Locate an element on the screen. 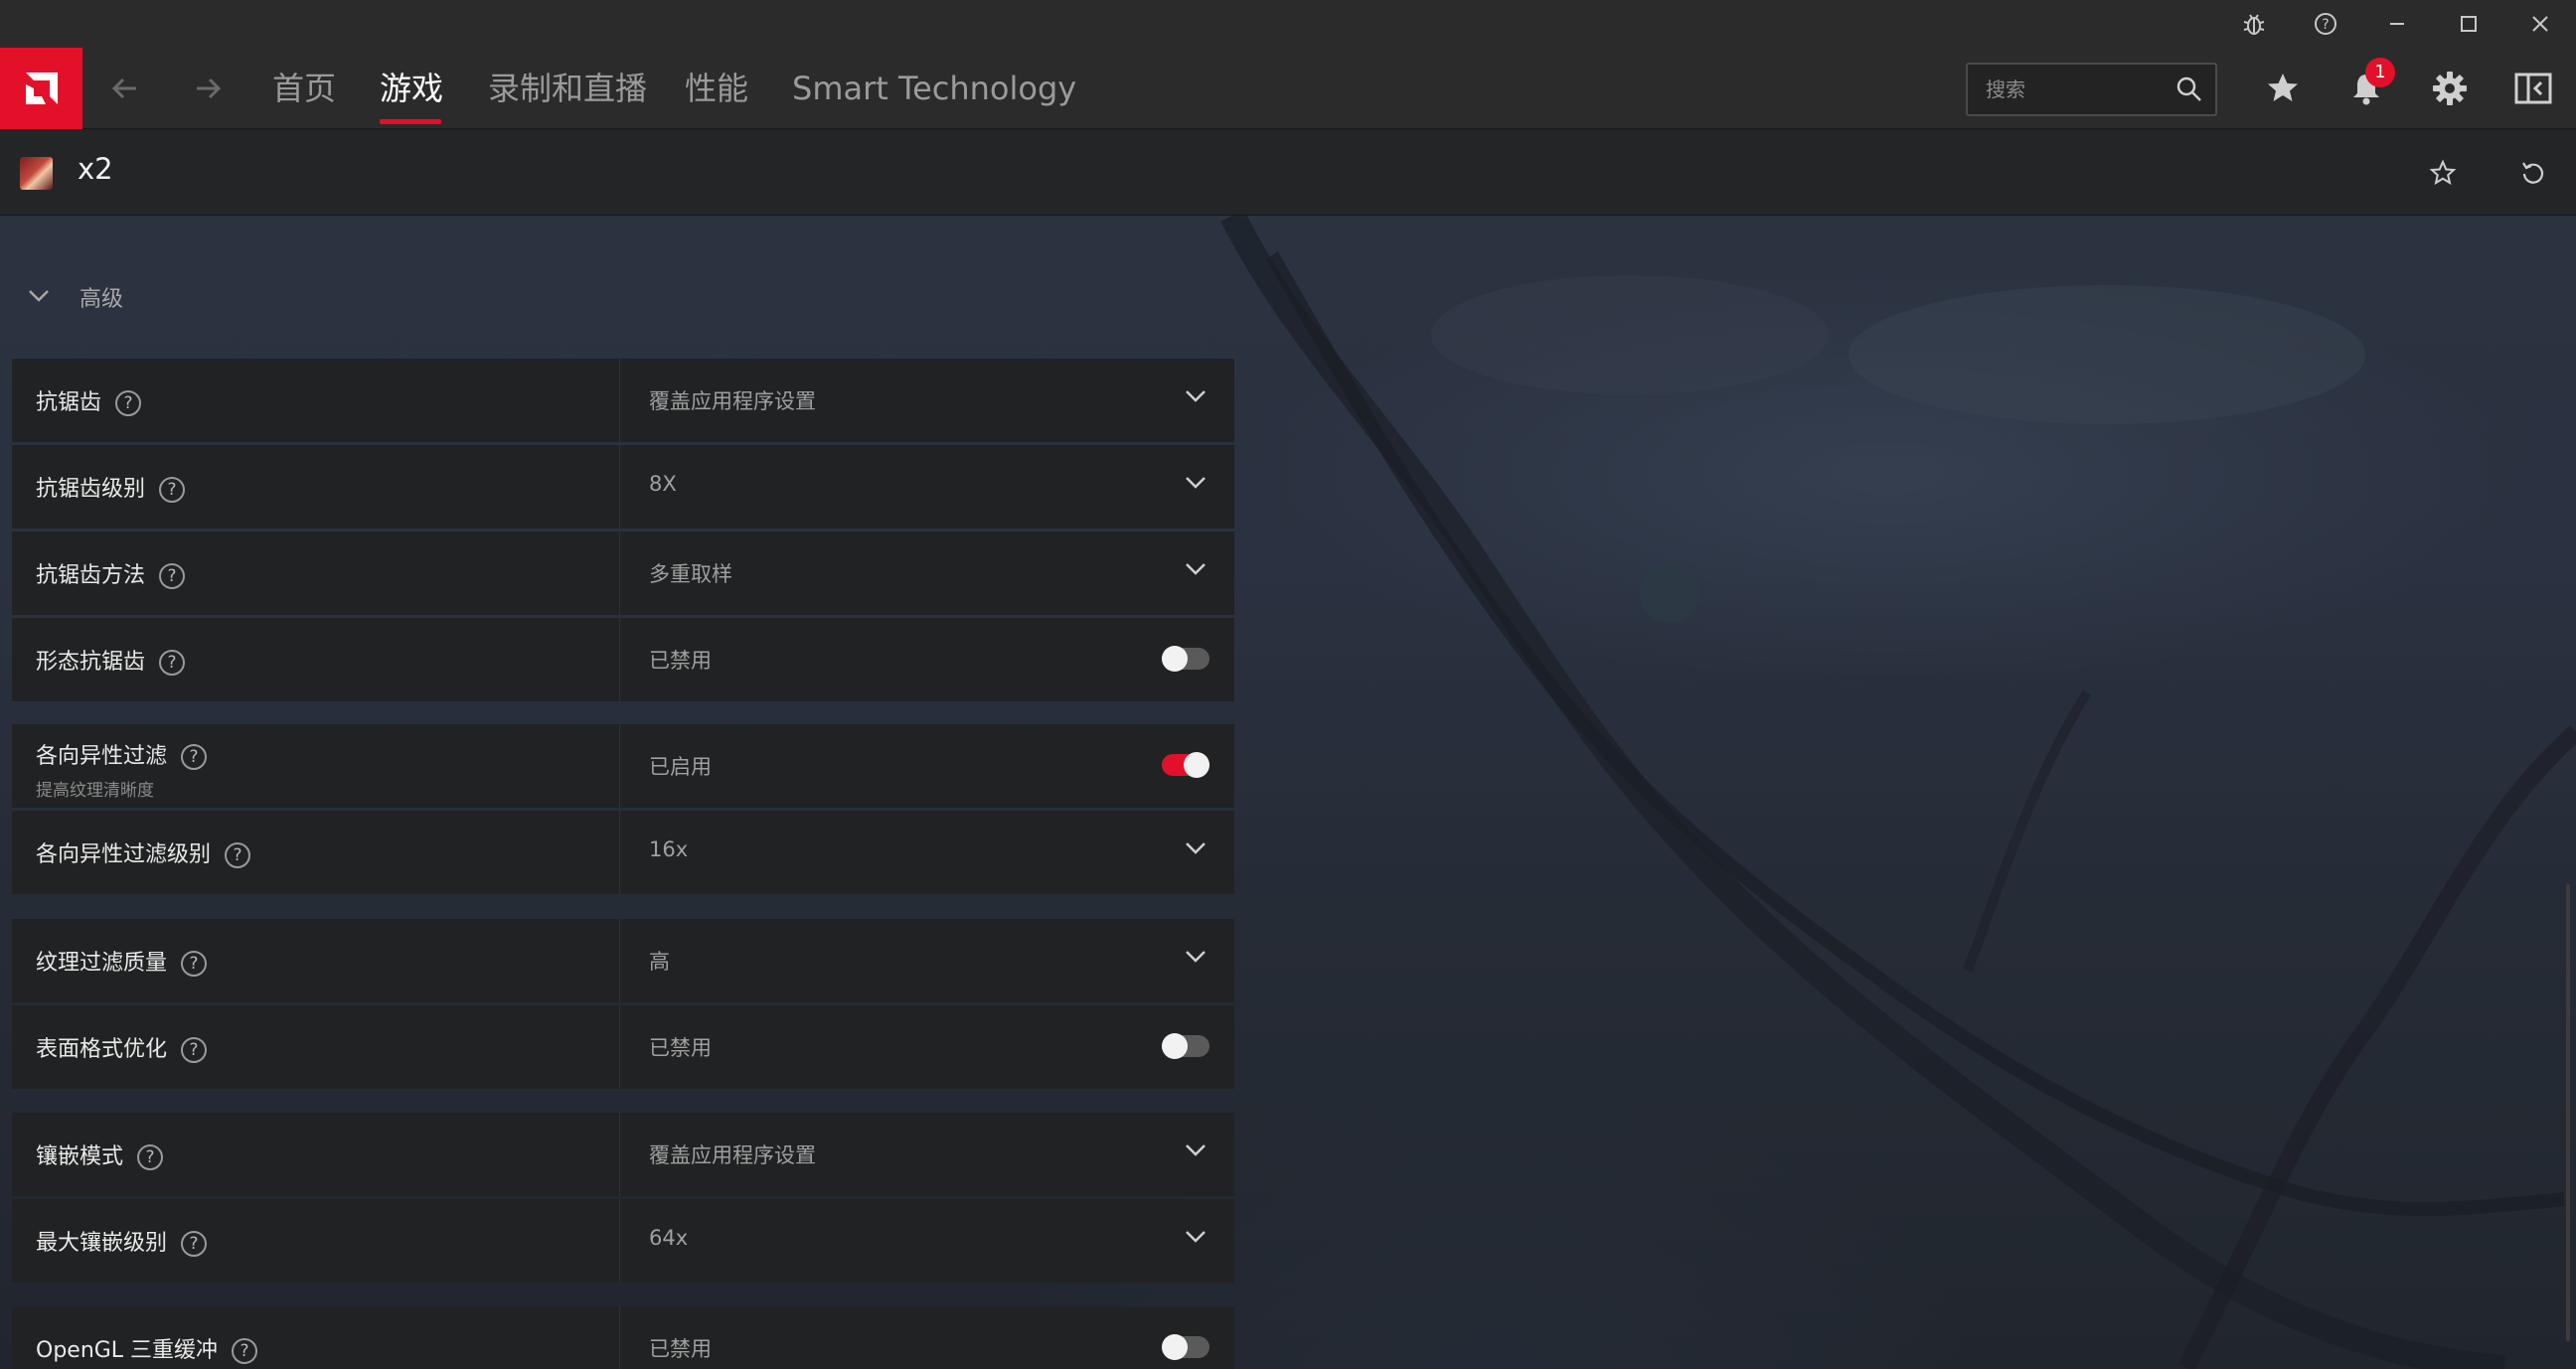 The height and width of the screenshot is (1369, 2576). setting-row: 抗锯齿? 覆盖应用程序设置 is located at coordinates (623, 400).